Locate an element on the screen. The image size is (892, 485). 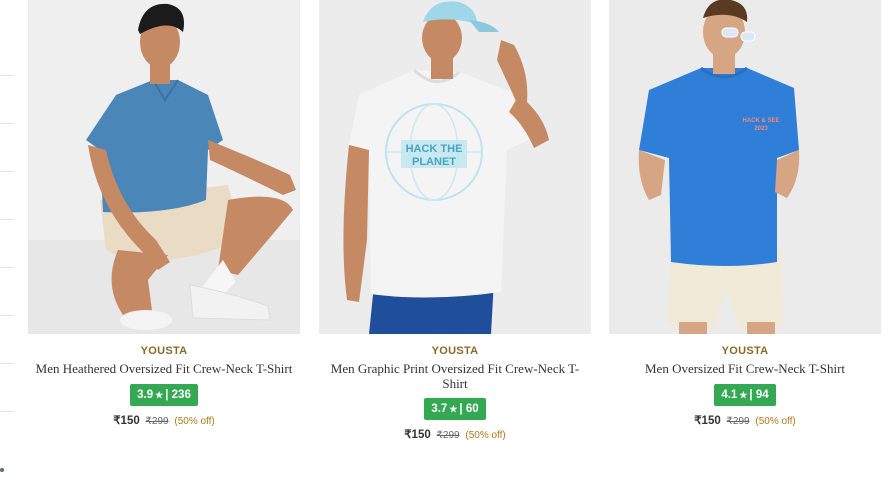
scroll-indicator is located at coordinates (2, 470).